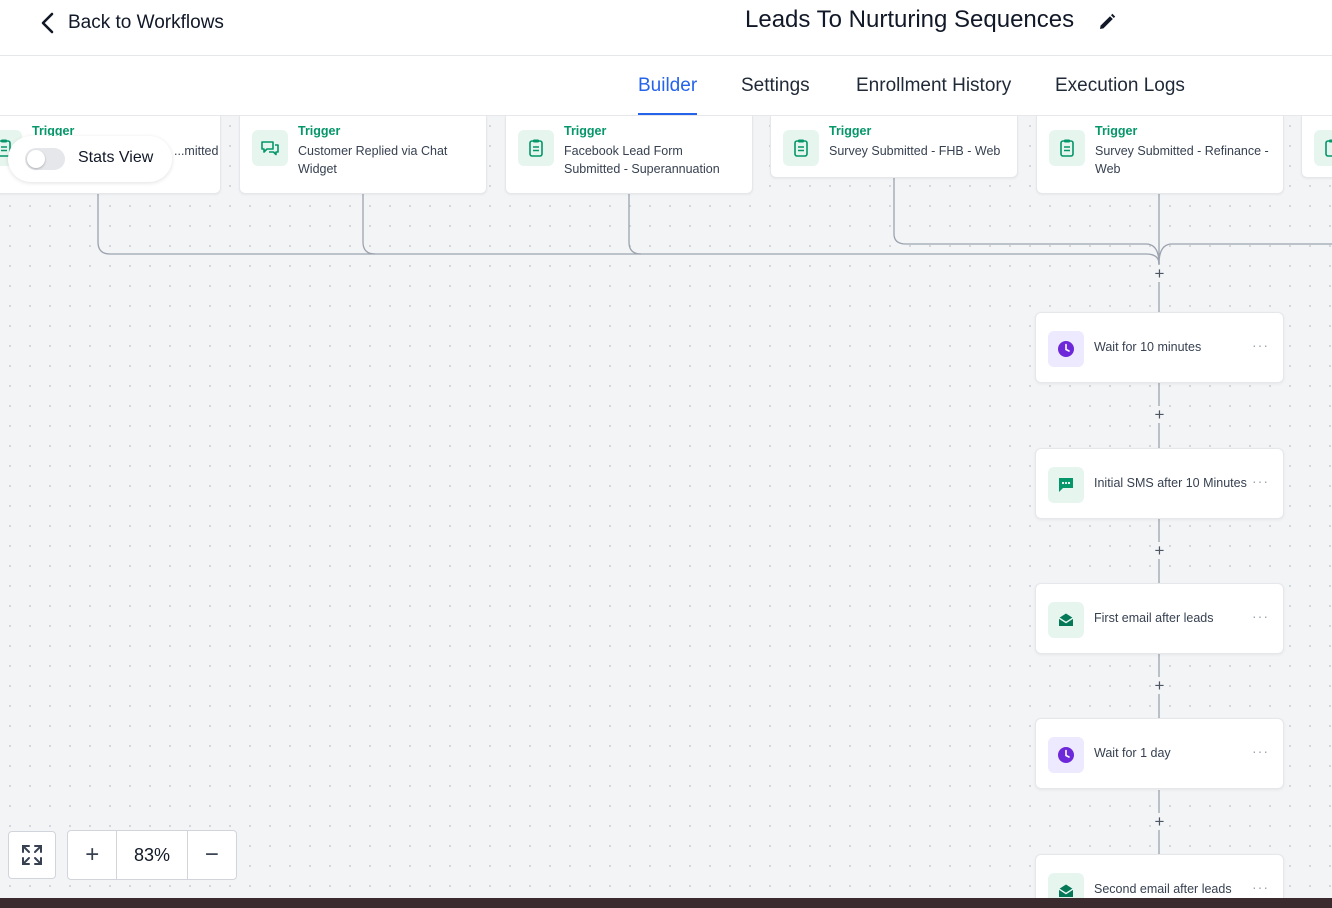  I want to click on action-card-wait: Wait for 1 day ···, so click(1159, 753).